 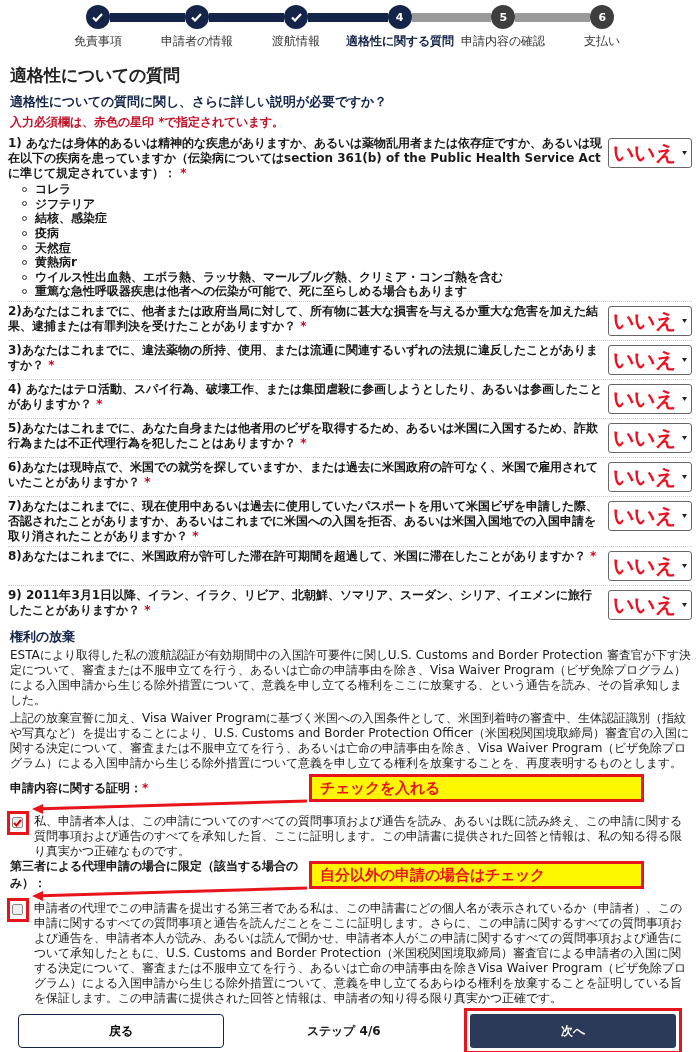 I want to click on list-item: 重篤な急性呼吸器疾患は他者への伝染が可能で、死に至らしめる場合もあります, so click(x=251, y=291).